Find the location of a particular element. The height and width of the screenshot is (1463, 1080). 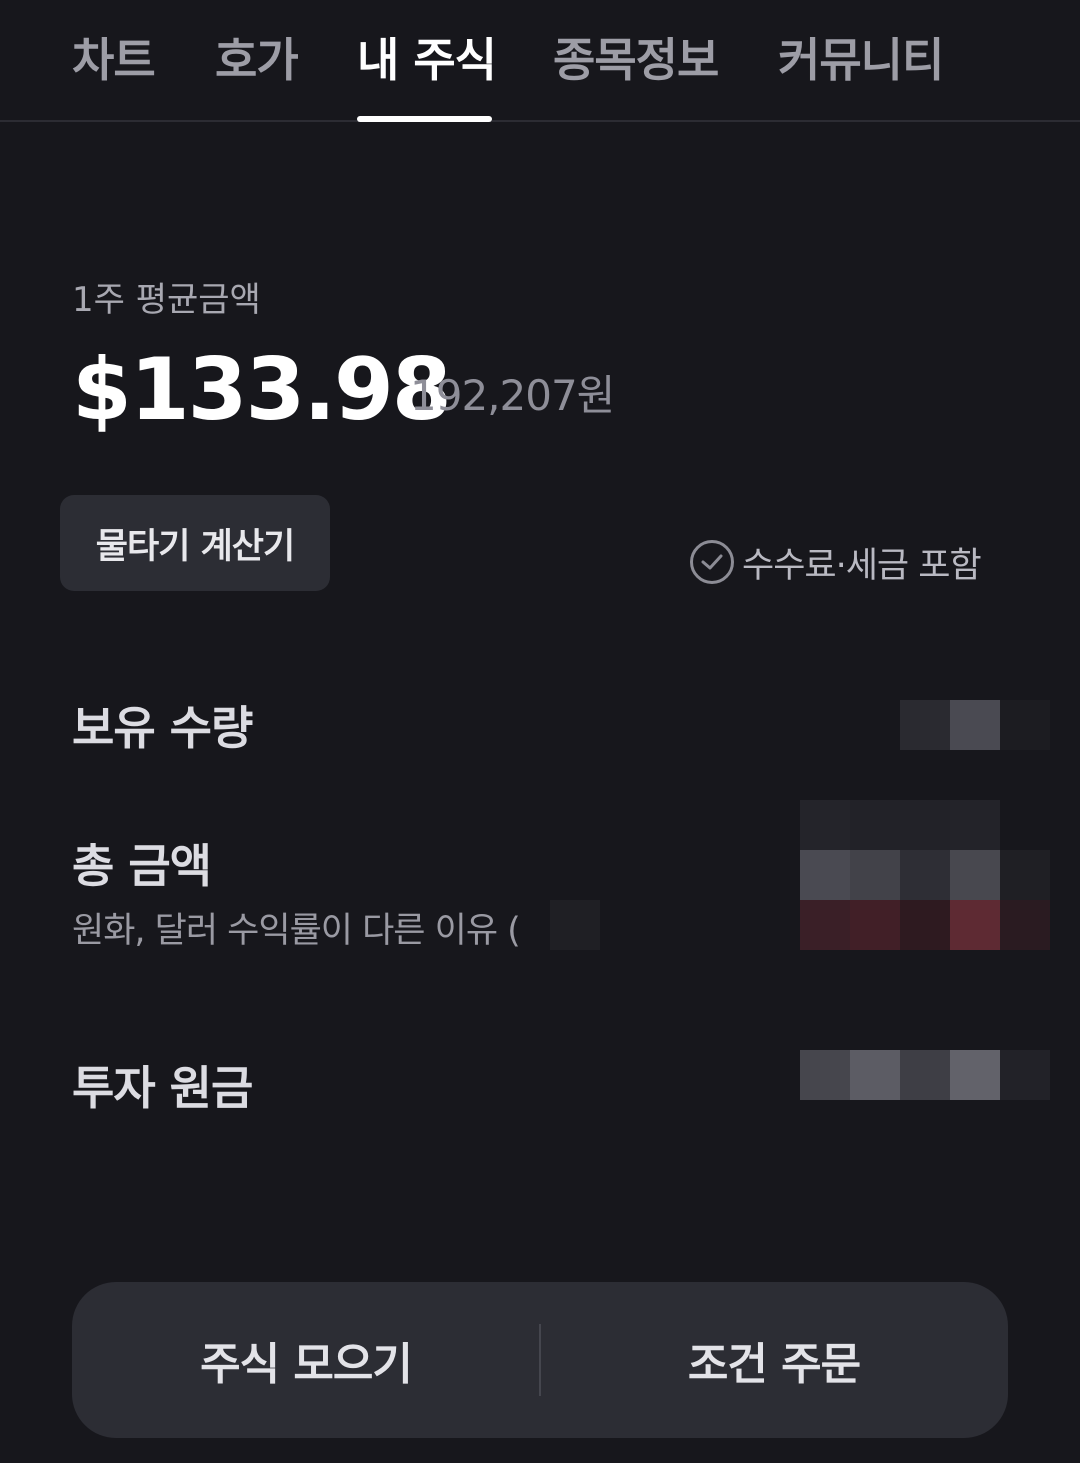

principal-value-redacted is located at coordinates (925, 1075).